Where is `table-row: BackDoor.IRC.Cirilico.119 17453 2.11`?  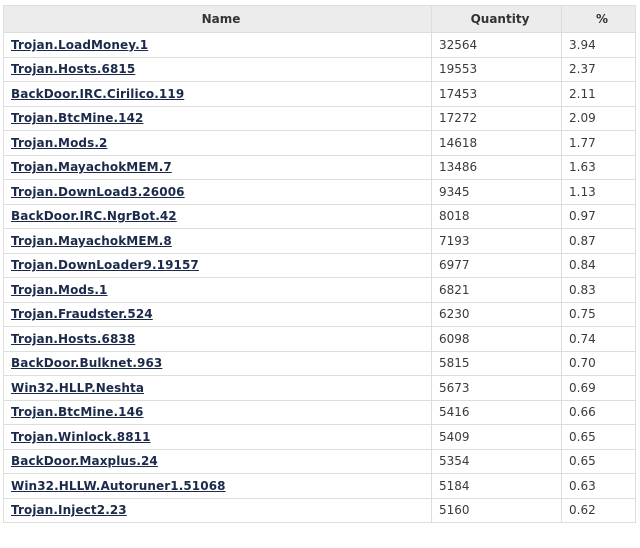 table-row: BackDoor.IRC.Cirilico.119 17453 2.11 is located at coordinates (319, 94).